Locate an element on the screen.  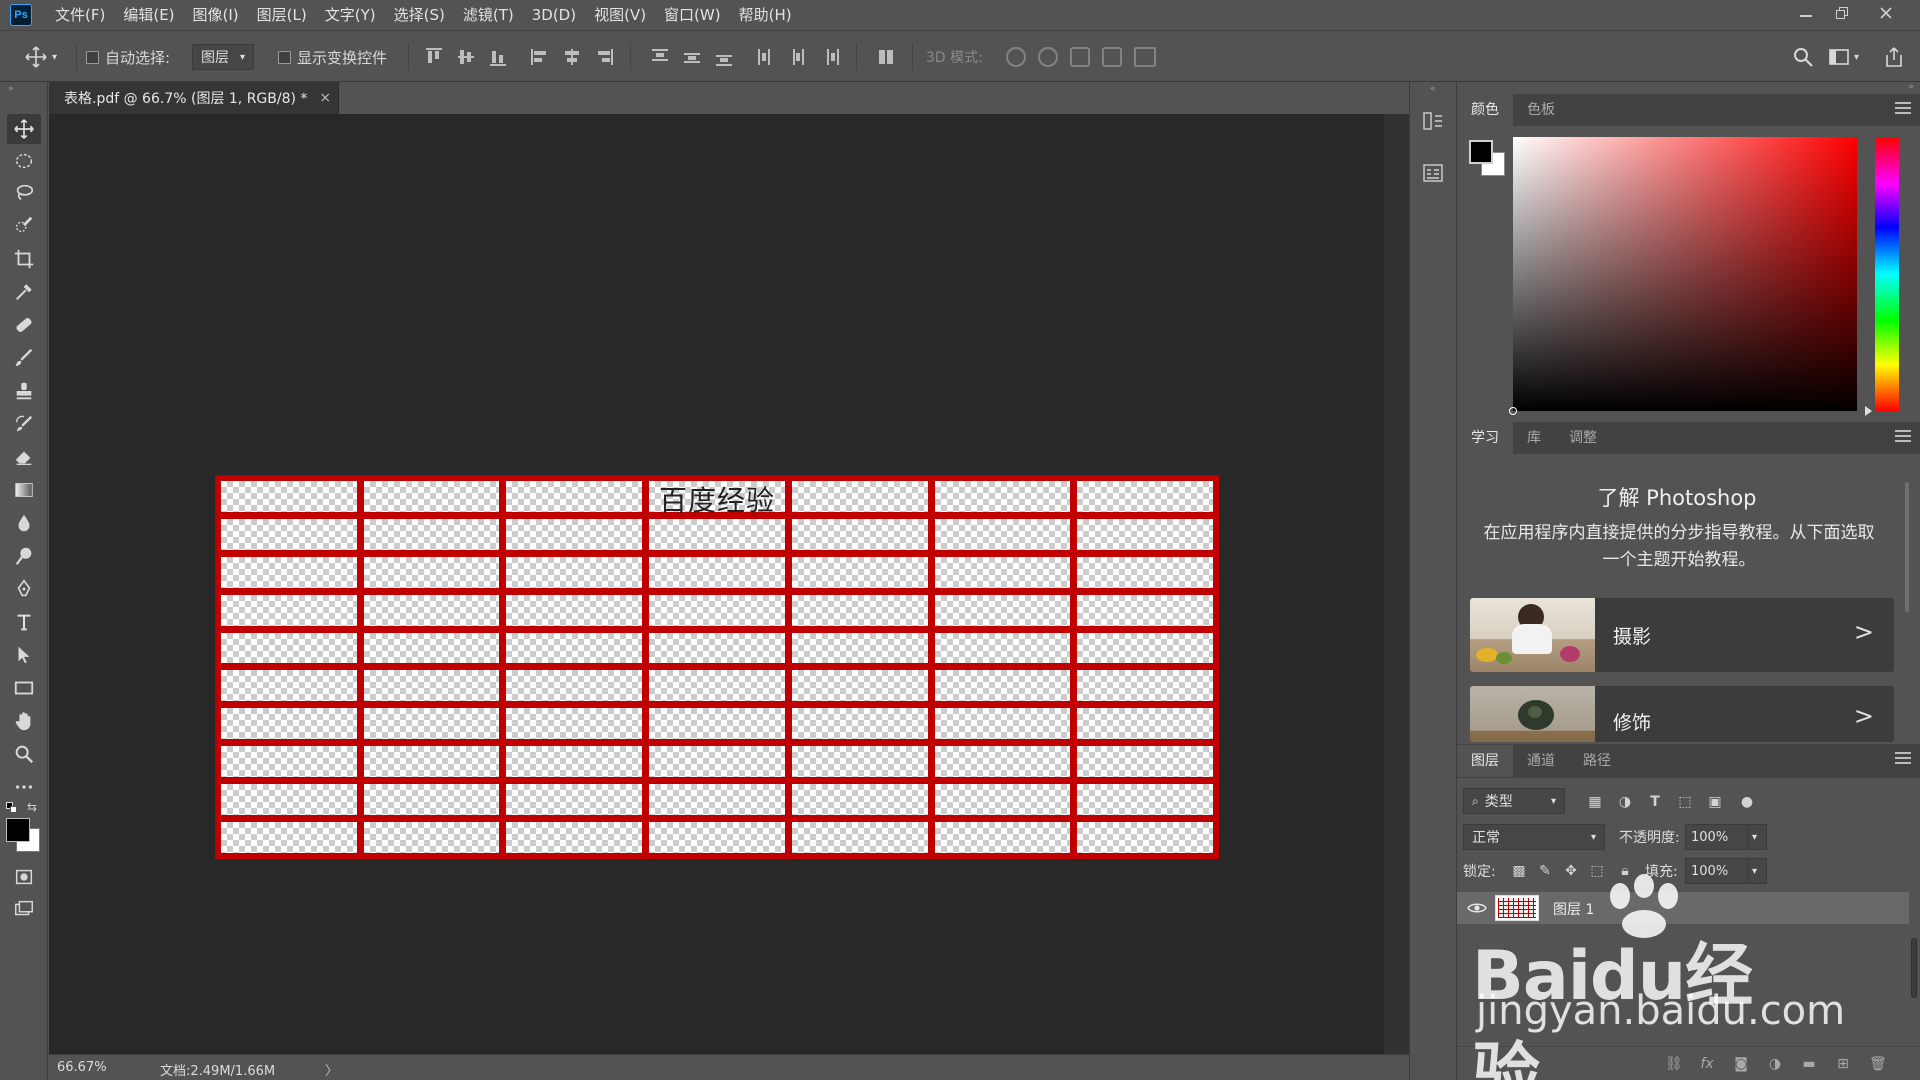
align-bottom-icon is located at coordinates (498, 57).